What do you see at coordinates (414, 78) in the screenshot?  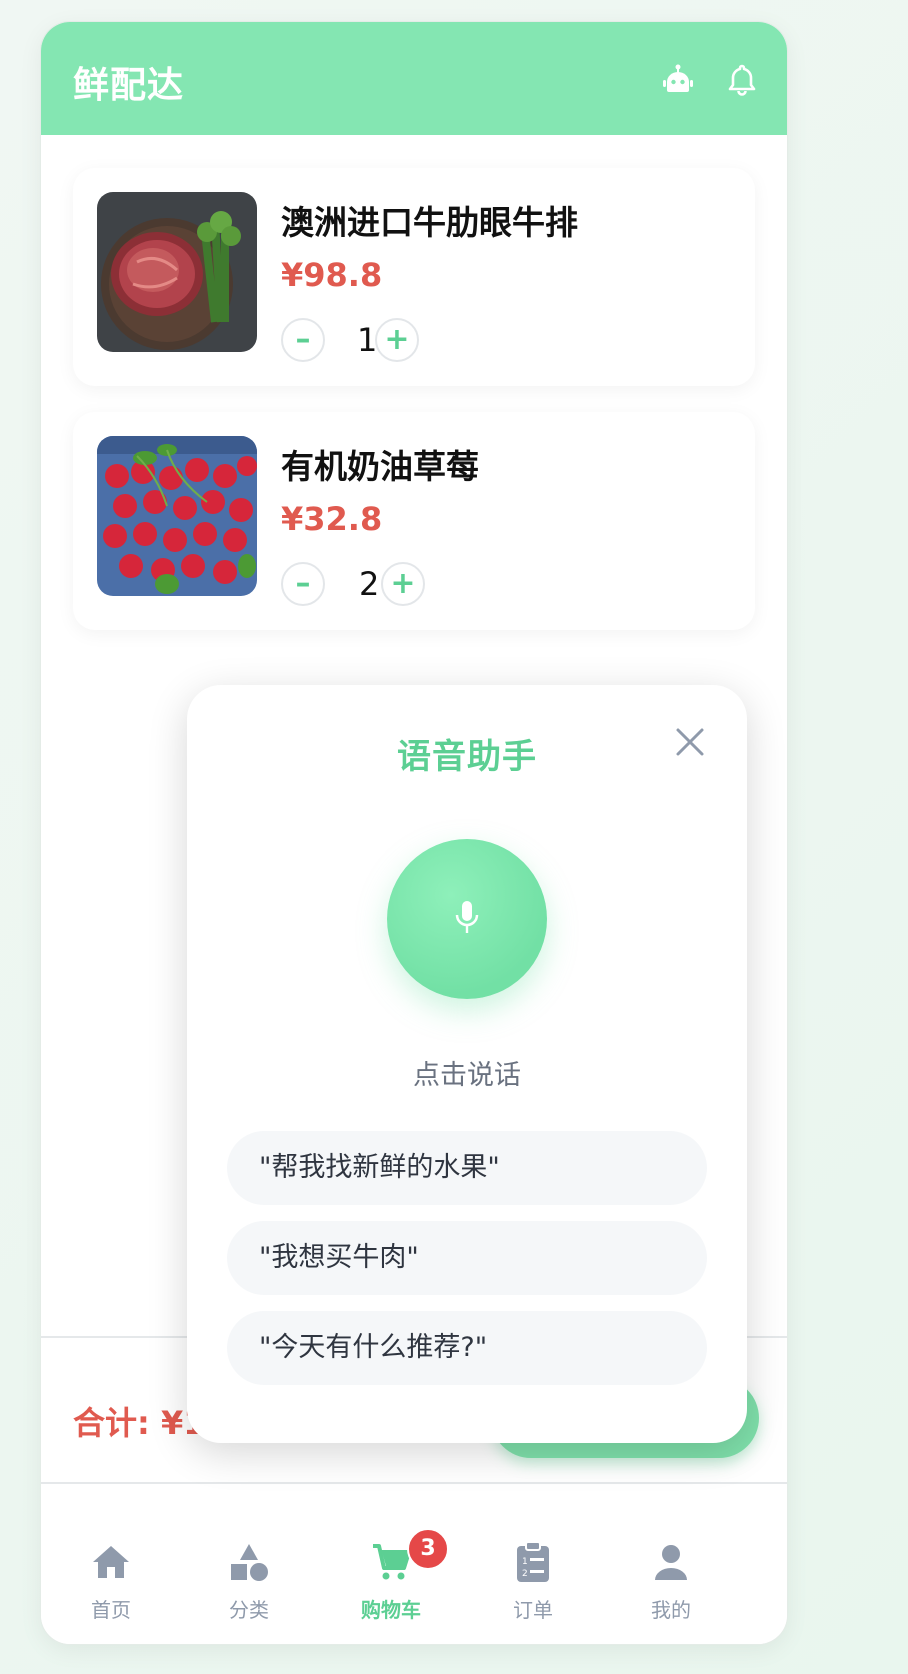 I see `app-header: 鲜配达` at bounding box center [414, 78].